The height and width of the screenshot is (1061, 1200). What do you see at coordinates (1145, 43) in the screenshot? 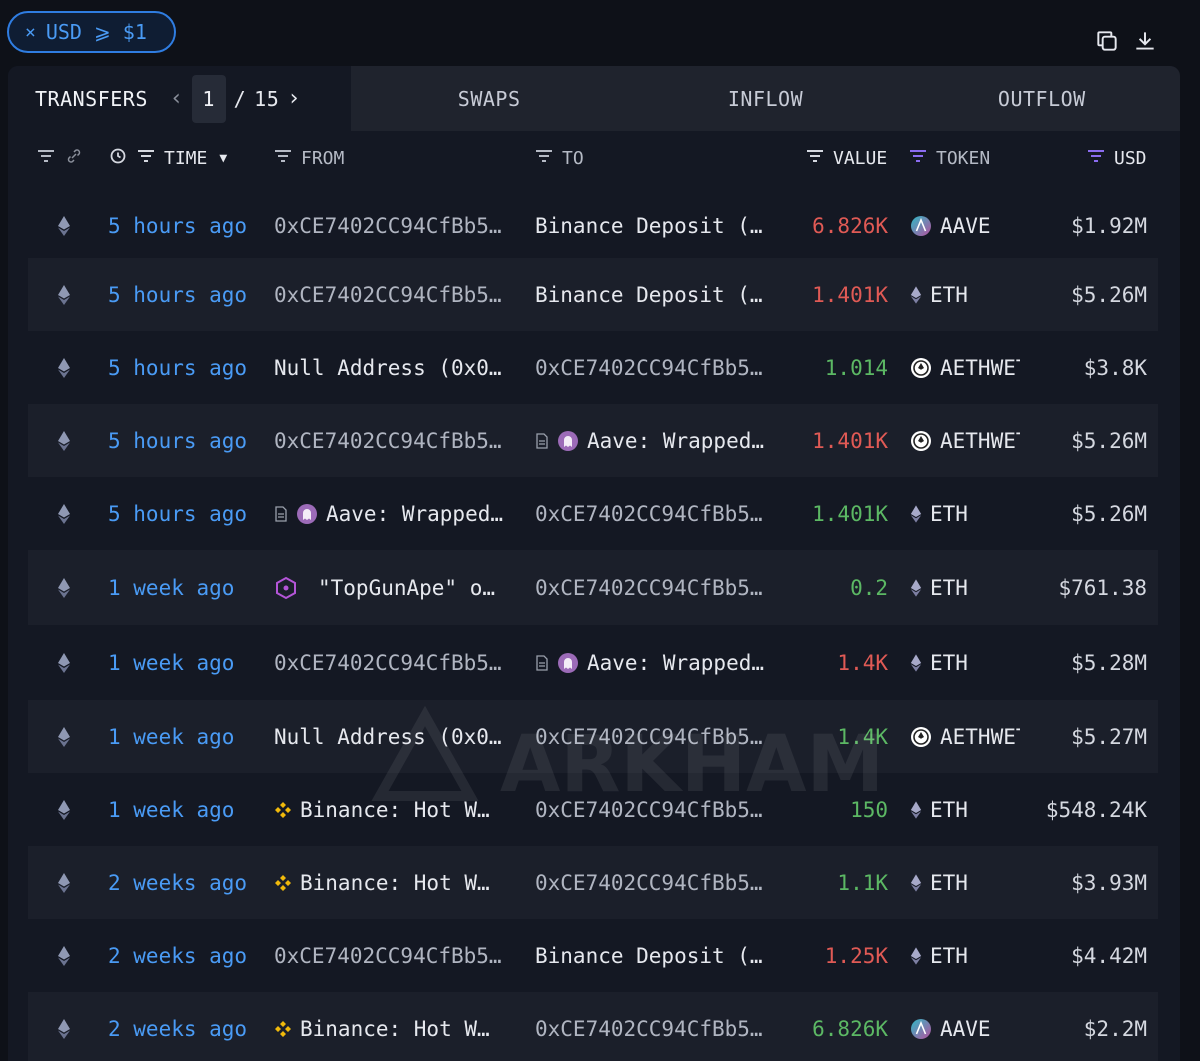
I see `download-icon` at bounding box center [1145, 43].